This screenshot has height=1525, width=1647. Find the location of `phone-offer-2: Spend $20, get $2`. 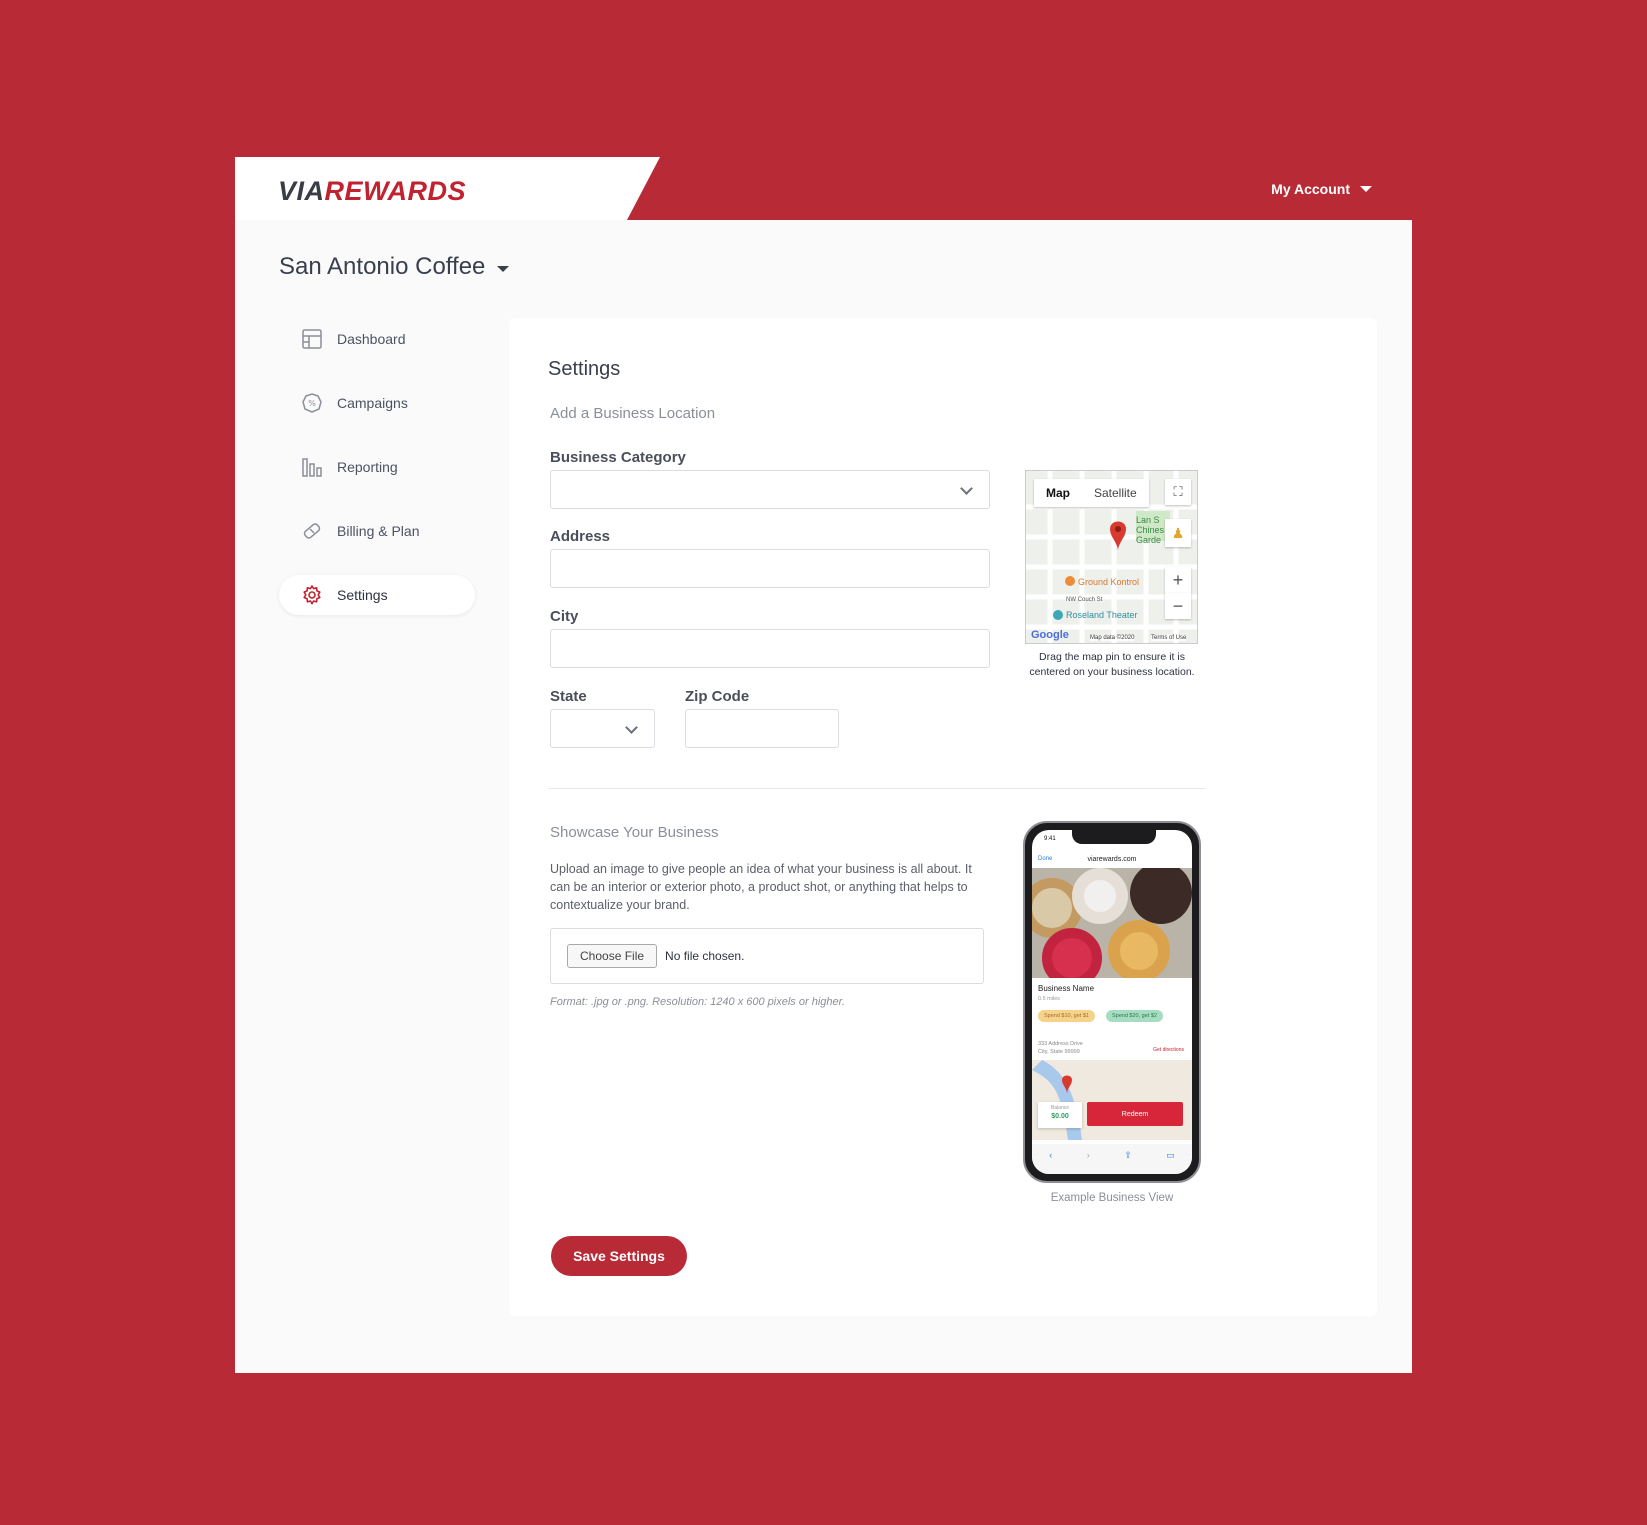

phone-offer-2: Spend $20, get $2 is located at coordinates (1134, 1016).